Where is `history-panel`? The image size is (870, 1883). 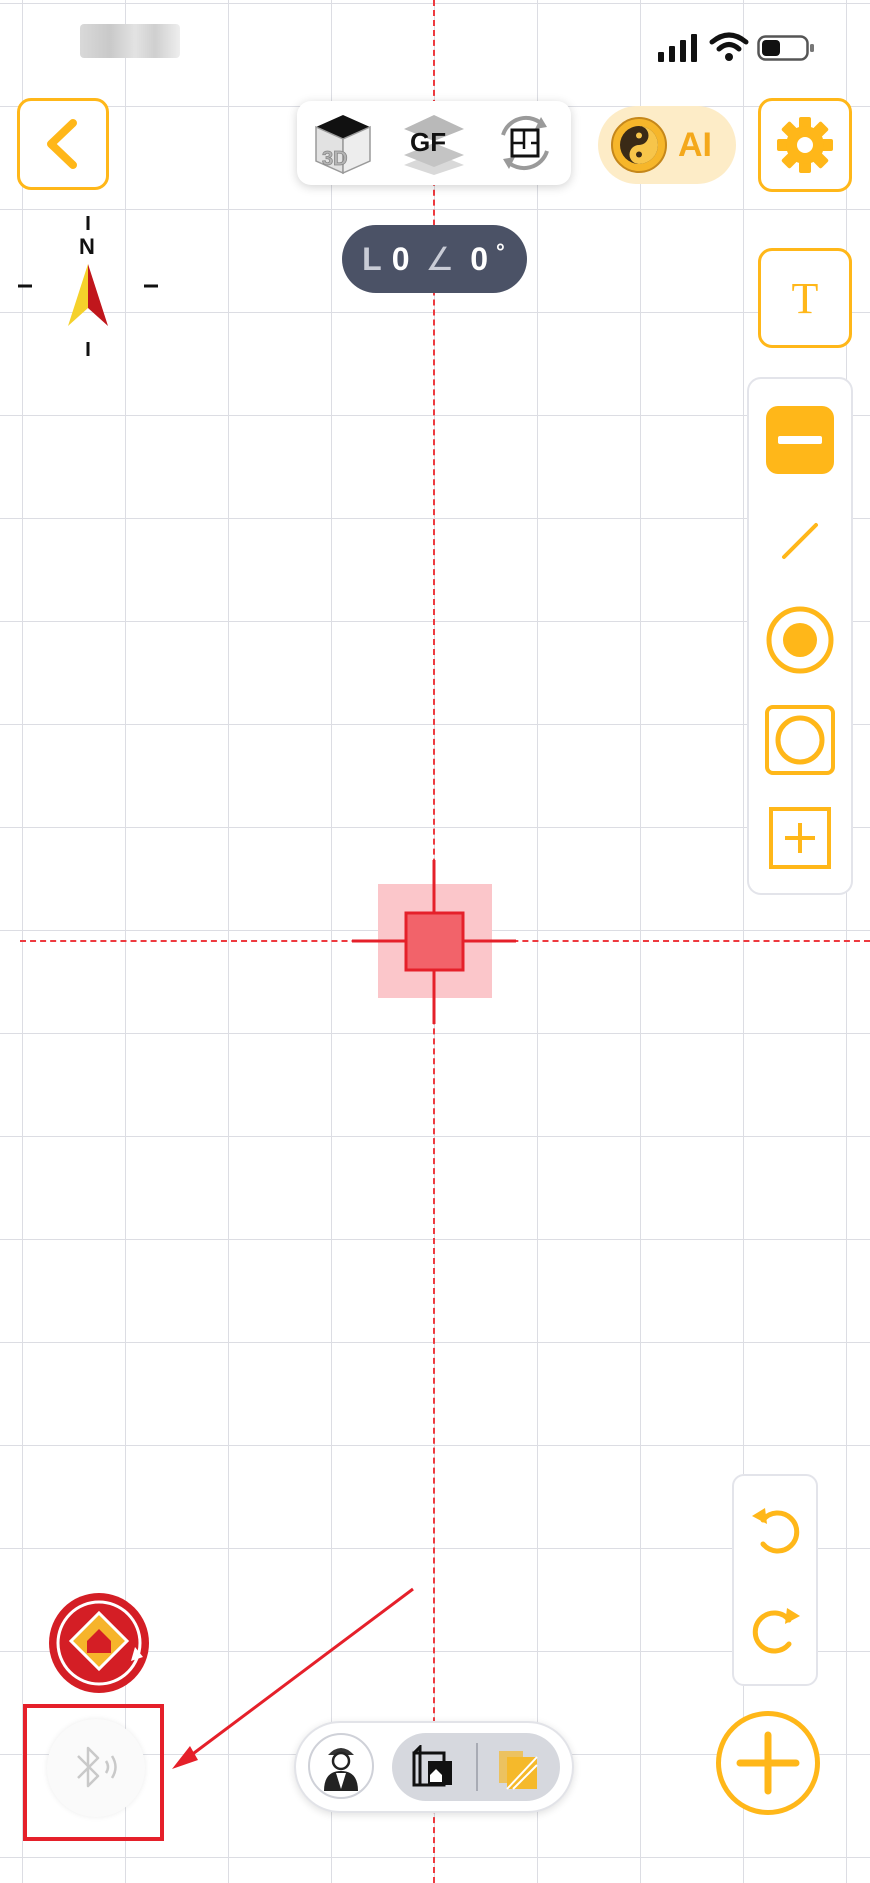 history-panel is located at coordinates (775, 1580).